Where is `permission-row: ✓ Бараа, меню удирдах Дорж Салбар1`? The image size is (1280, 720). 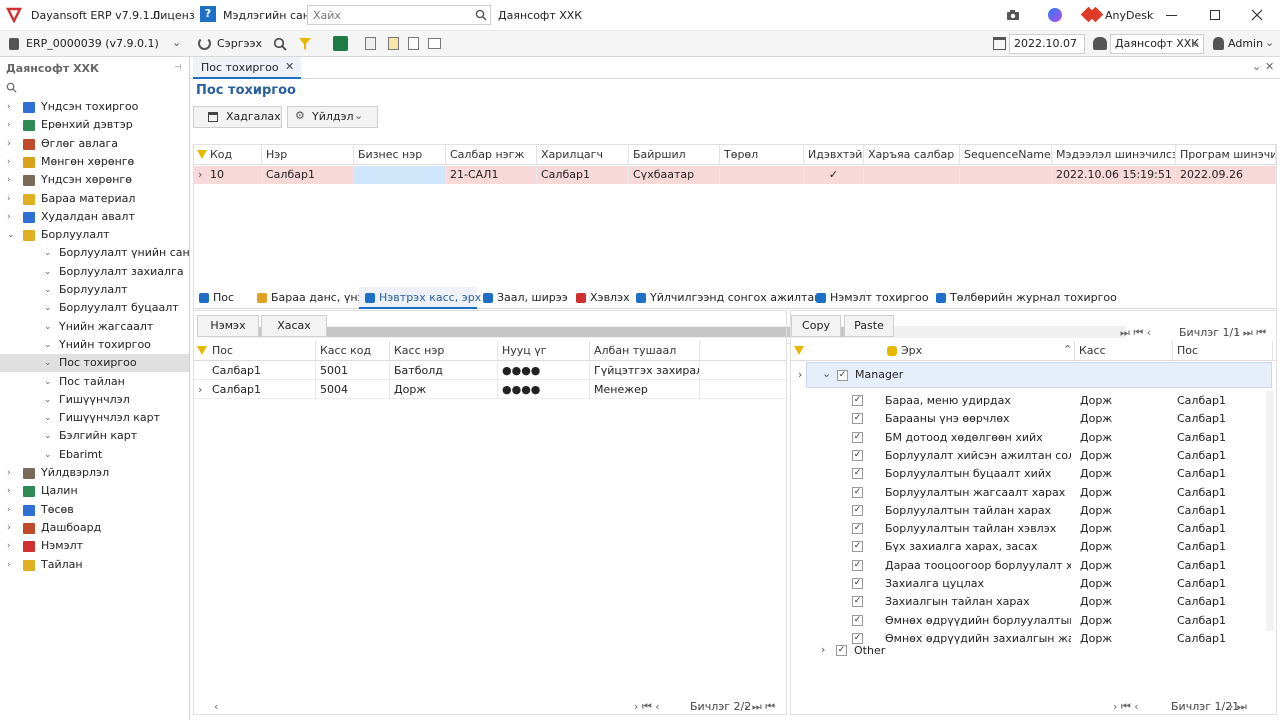
permission-row: ✓ Бараа, меню удирдах Дорж Салбар1 is located at coordinates (1031, 401).